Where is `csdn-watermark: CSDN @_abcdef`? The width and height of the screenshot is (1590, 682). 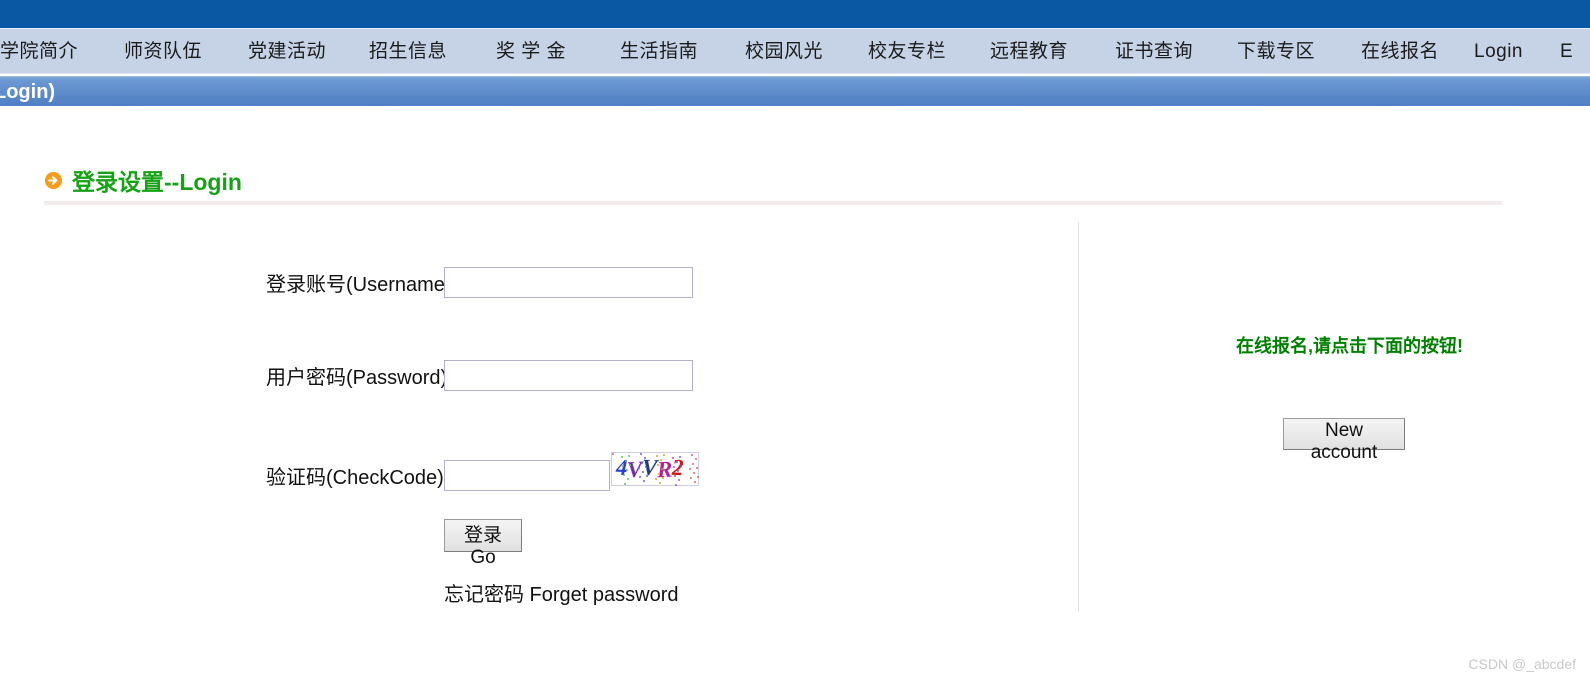 csdn-watermark: CSDN @_abcdef is located at coordinates (1522, 664).